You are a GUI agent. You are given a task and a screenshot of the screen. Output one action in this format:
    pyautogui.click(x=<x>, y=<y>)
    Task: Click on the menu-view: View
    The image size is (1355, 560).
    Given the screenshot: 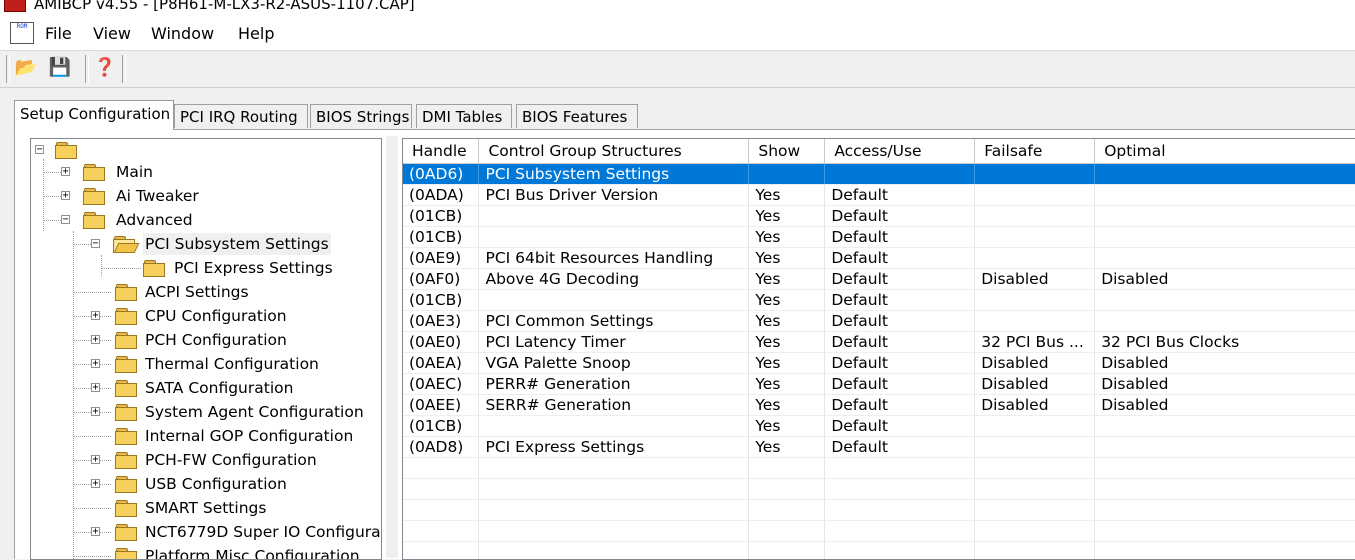 What is the action you would take?
    pyautogui.click(x=112, y=33)
    